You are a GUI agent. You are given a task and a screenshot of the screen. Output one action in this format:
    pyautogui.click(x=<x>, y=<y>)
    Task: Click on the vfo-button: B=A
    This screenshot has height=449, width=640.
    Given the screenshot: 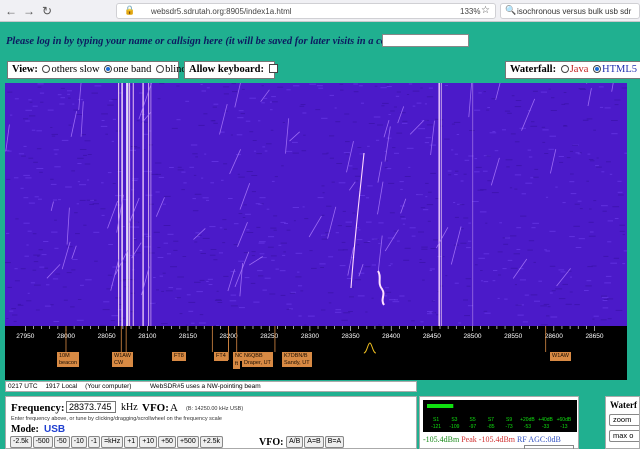 What is the action you would take?
    pyautogui.click(x=334, y=442)
    